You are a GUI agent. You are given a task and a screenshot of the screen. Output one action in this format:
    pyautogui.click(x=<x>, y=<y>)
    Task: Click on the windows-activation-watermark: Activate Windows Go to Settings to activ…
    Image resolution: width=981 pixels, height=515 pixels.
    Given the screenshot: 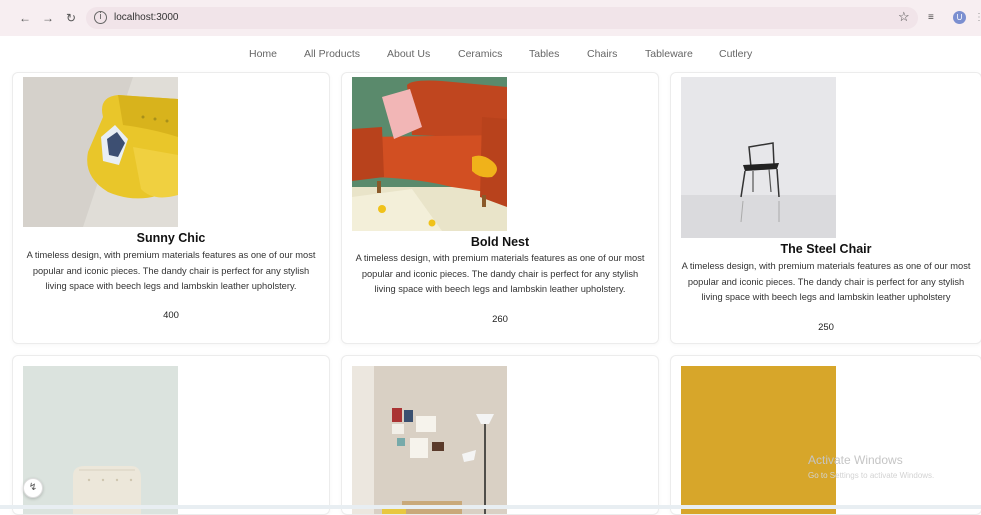 What is the action you would take?
    pyautogui.click(x=871, y=468)
    